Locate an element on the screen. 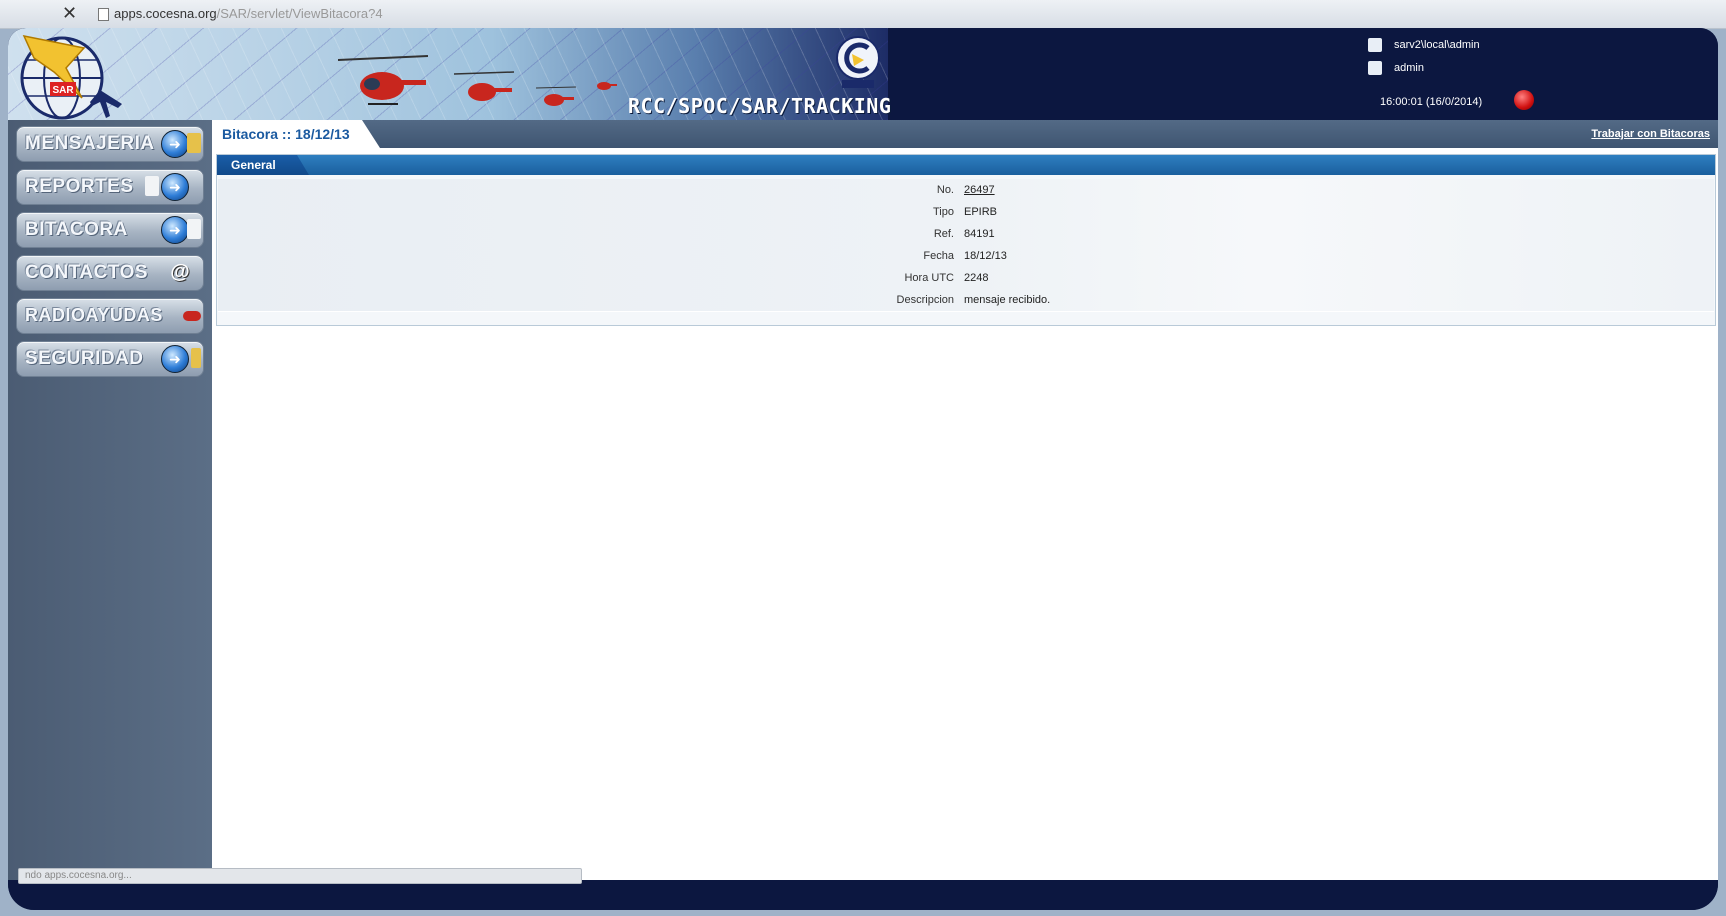 This screenshot has height=916, width=1726. sidebar-item-reportes: REPORTES ➜ is located at coordinates (110, 187).